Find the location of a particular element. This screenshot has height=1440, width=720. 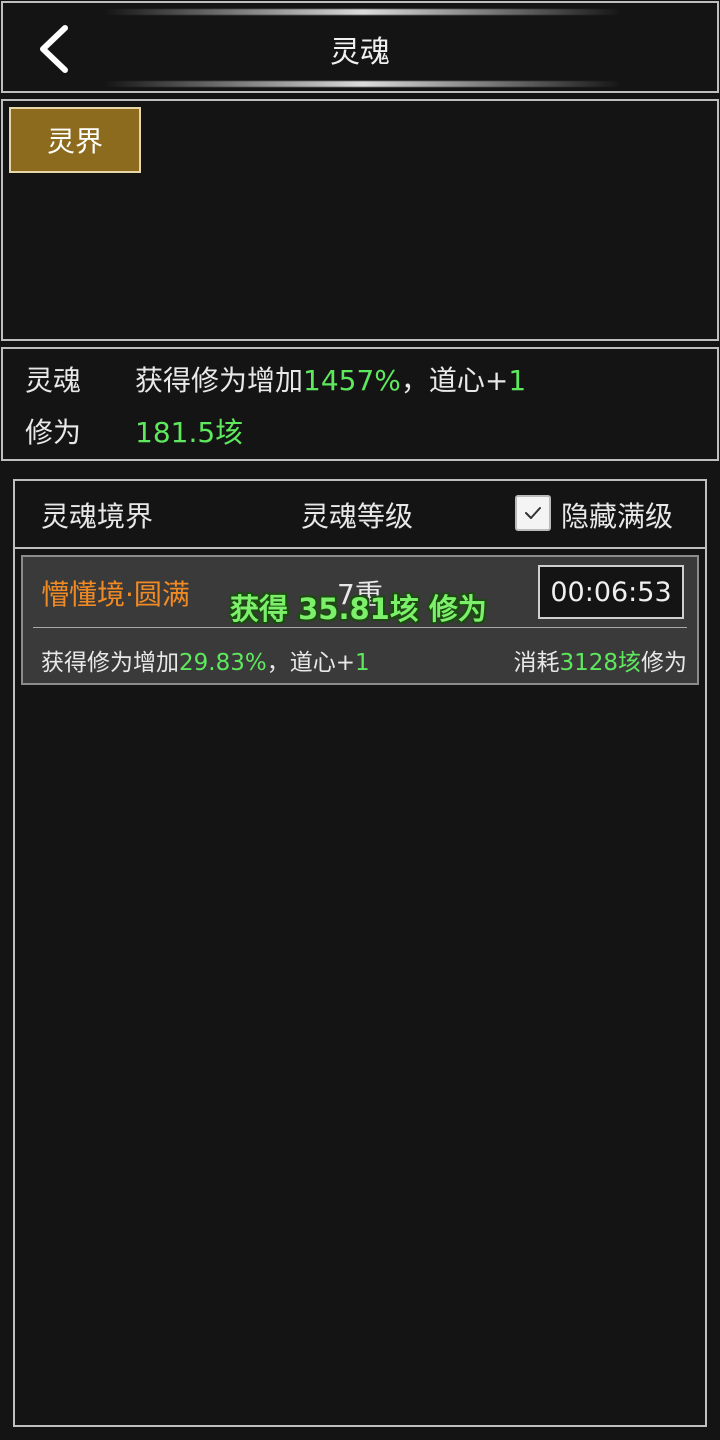

item-bonus-daoxin: 1 is located at coordinates (362, 663).